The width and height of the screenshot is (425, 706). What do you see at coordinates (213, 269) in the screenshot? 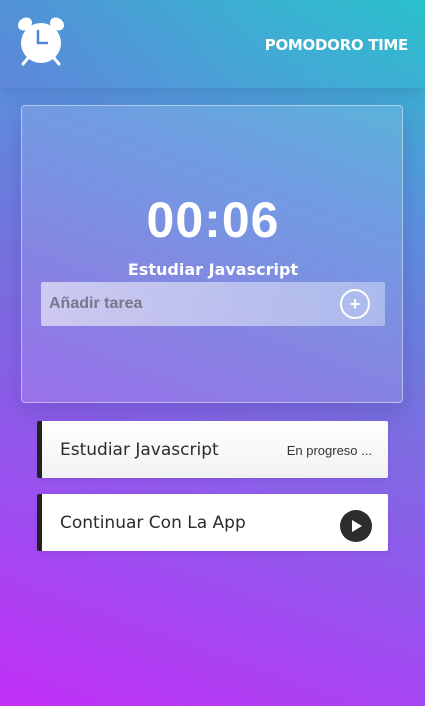
I see `current-task-label: Estudiar Javascript` at bounding box center [213, 269].